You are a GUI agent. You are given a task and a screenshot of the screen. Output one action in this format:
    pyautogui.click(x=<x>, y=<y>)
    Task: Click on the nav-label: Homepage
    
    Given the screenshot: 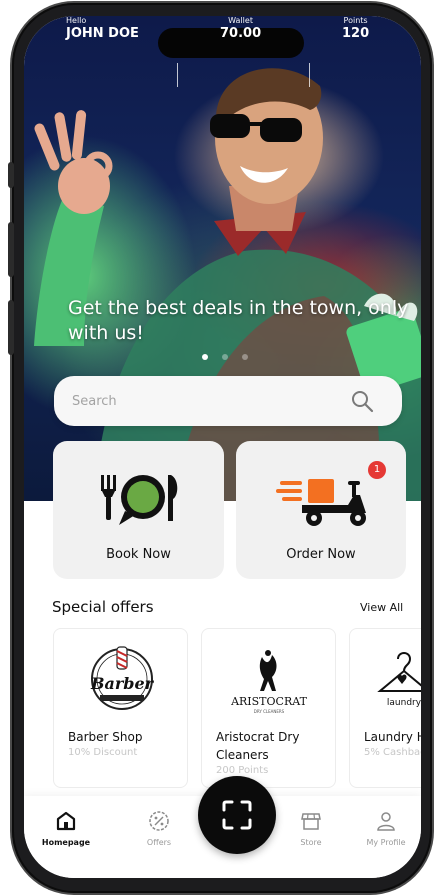 What is the action you would take?
    pyautogui.click(x=66, y=842)
    